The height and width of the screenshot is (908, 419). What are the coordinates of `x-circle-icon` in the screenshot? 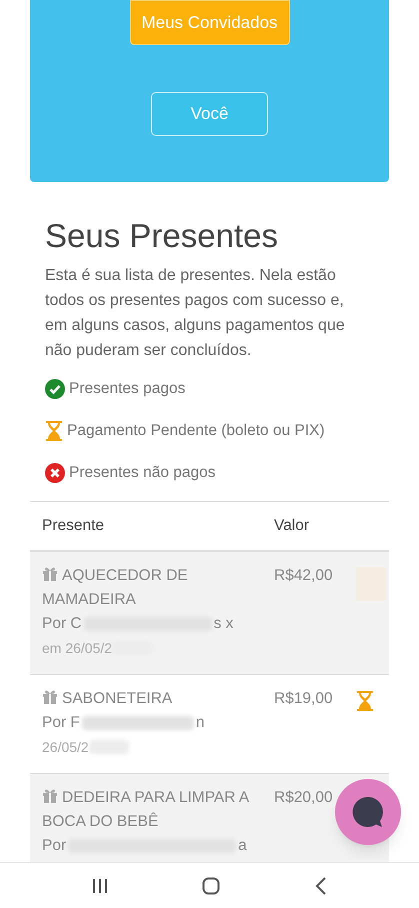 It's located at (55, 473).